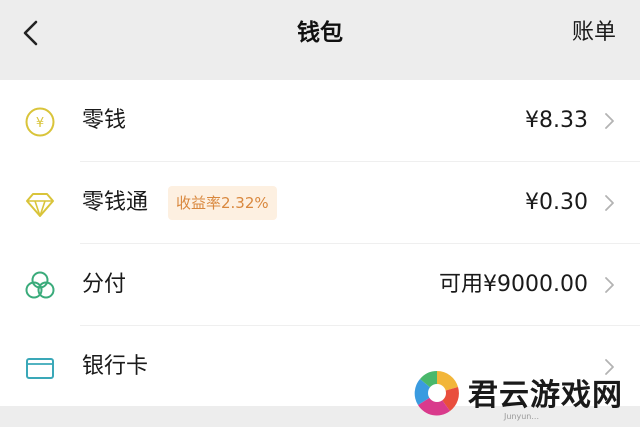 Image resolution: width=640 pixels, height=427 pixels. I want to click on row-label: 银行卡, so click(115, 366).